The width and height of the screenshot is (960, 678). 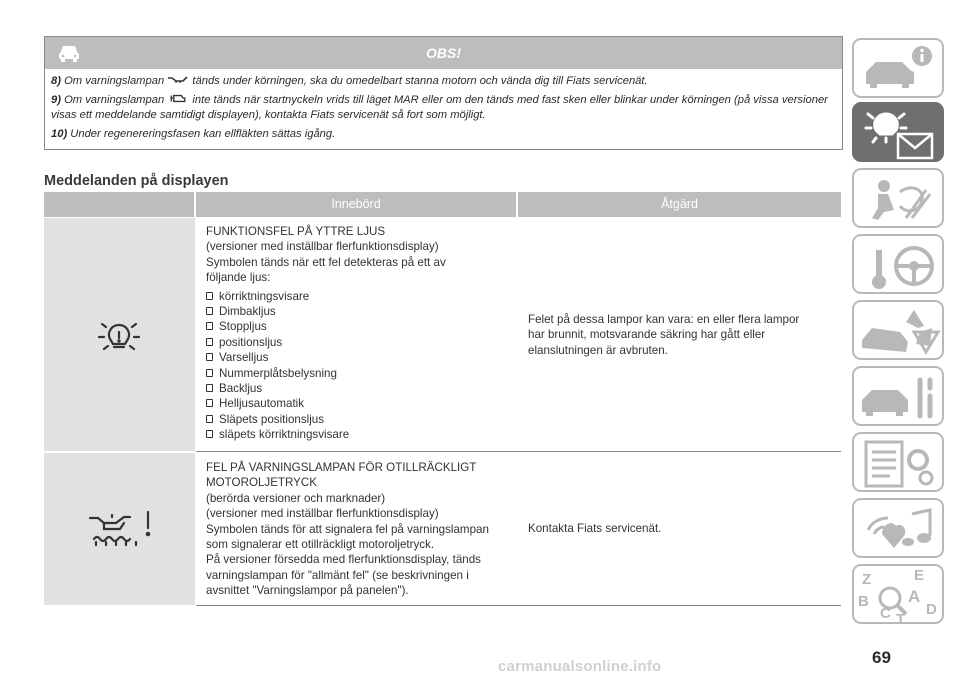 What do you see at coordinates (863, 601) in the screenshot?
I see `index-letter: B` at bounding box center [863, 601].